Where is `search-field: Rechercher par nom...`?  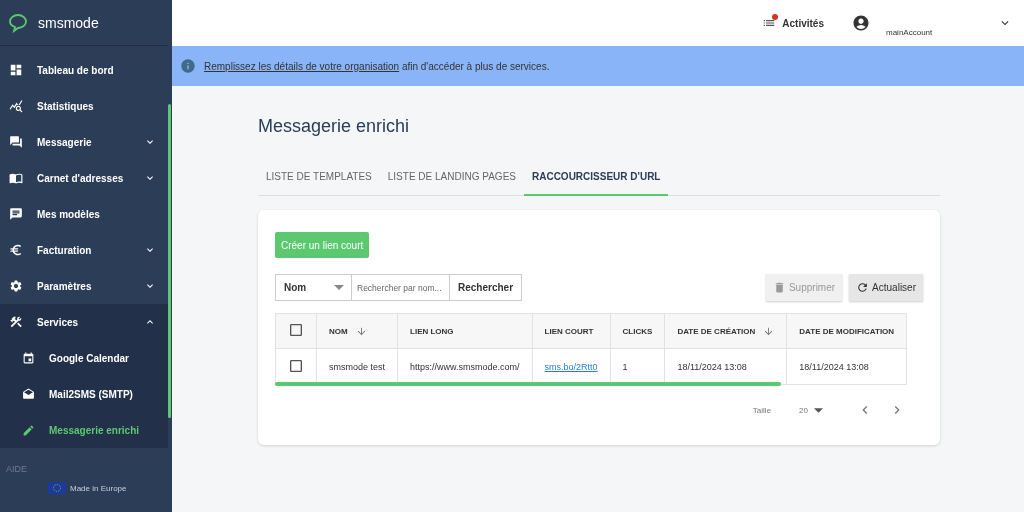
search-field: Rechercher par nom... is located at coordinates (401, 287).